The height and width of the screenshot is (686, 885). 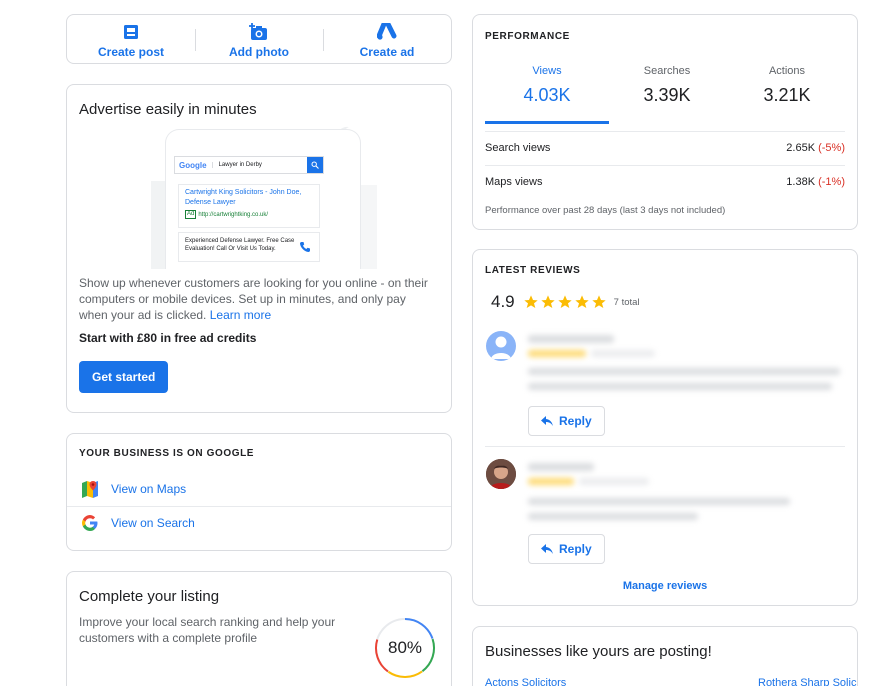 I want to click on add-photo-label: Add photo, so click(x=259, y=52).